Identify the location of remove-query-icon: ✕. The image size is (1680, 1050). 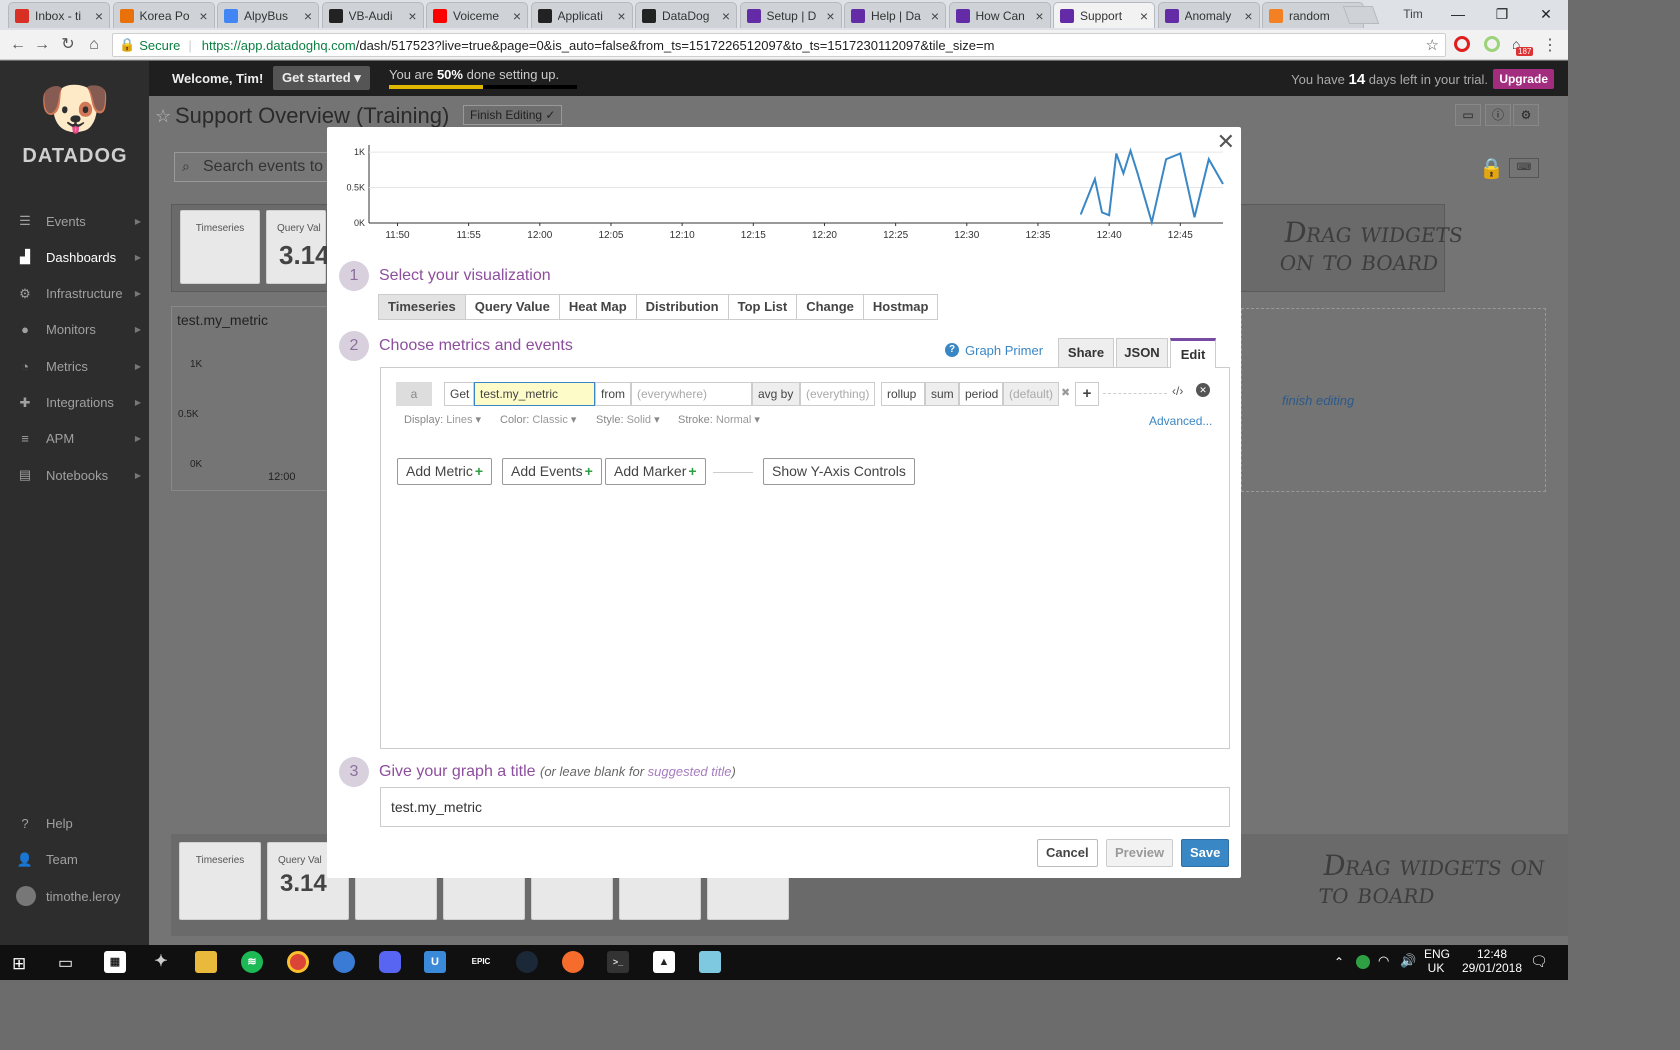
(1203, 390).